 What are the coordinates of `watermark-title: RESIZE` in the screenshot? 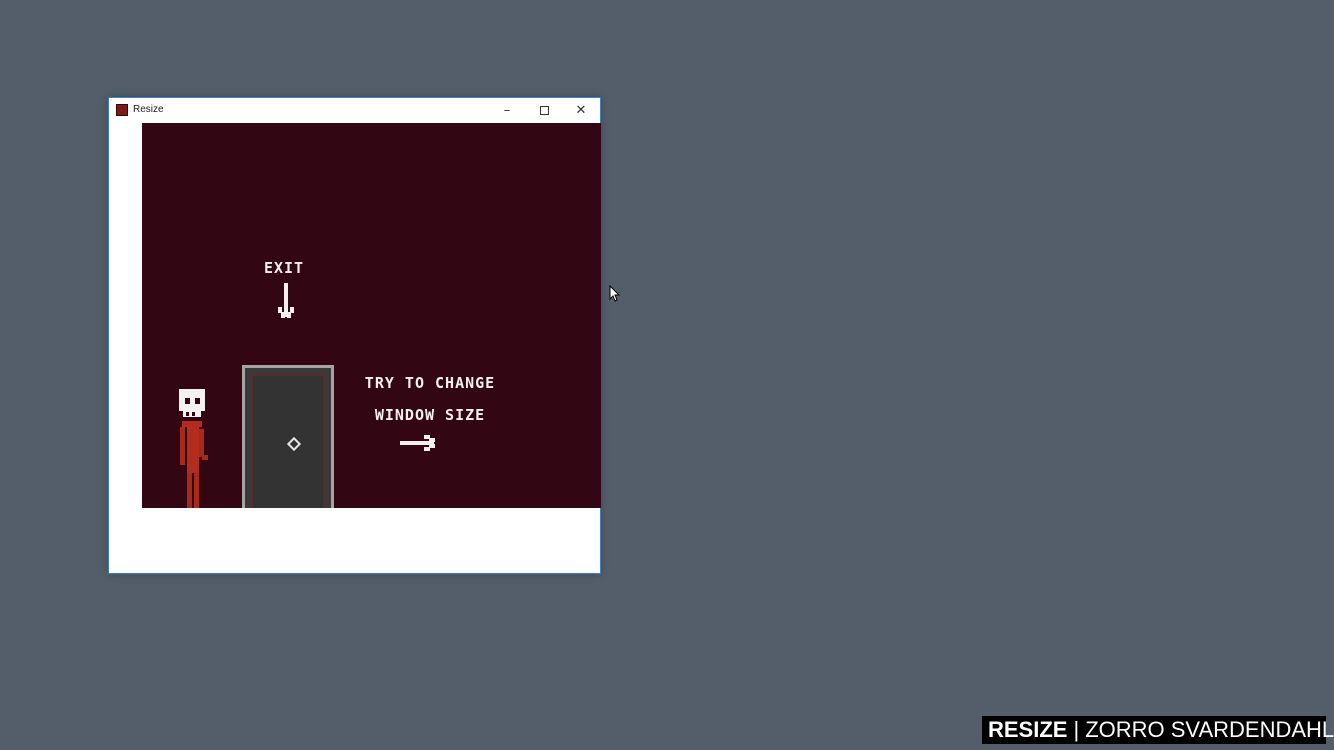 It's located at (1028, 729).